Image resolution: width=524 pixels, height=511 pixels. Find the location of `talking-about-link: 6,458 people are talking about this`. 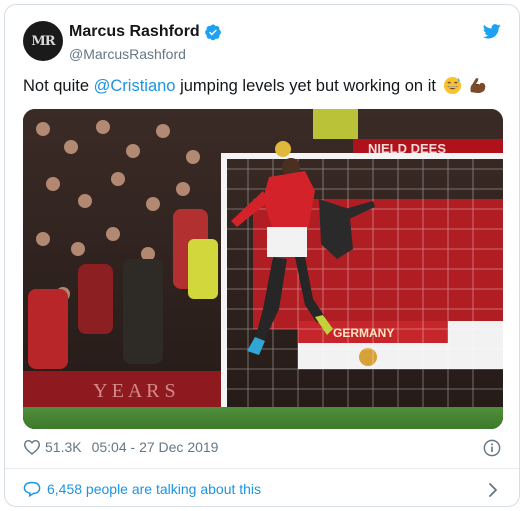

talking-about-link: 6,458 people are talking about this is located at coordinates (142, 489).